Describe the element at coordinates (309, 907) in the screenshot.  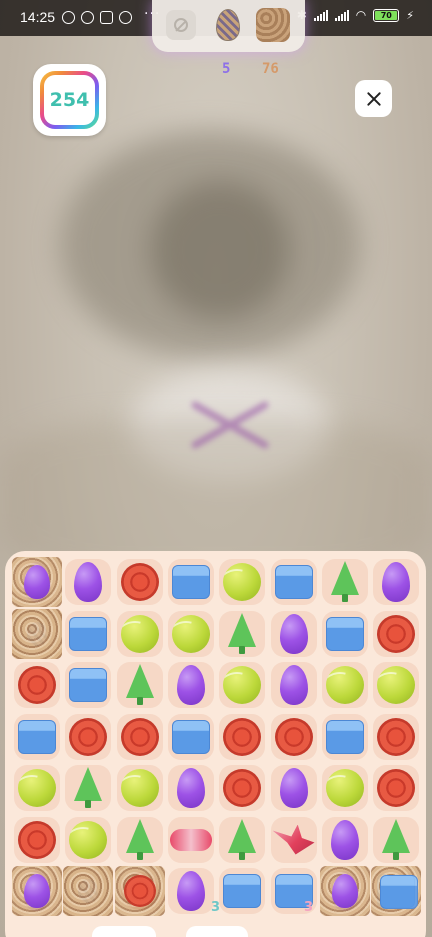
I see `hint-count-right: 3` at that location.